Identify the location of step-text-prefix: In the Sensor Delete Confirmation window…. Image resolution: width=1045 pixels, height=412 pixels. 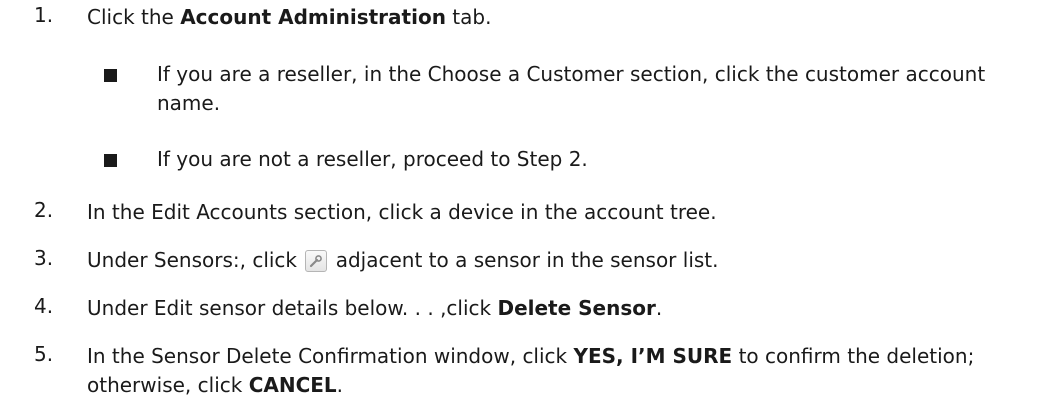
(330, 356).